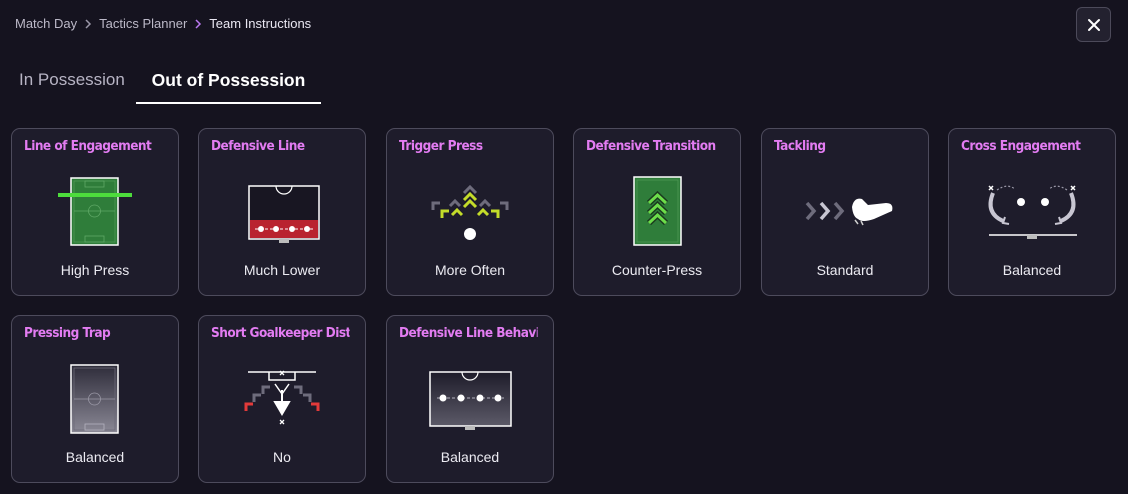 Image resolution: width=1128 pixels, height=494 pixels. Describe the element at coordinates (564, 82) in the screenshot. I see `tab-bar: In Possession Out of Possession` at that location.